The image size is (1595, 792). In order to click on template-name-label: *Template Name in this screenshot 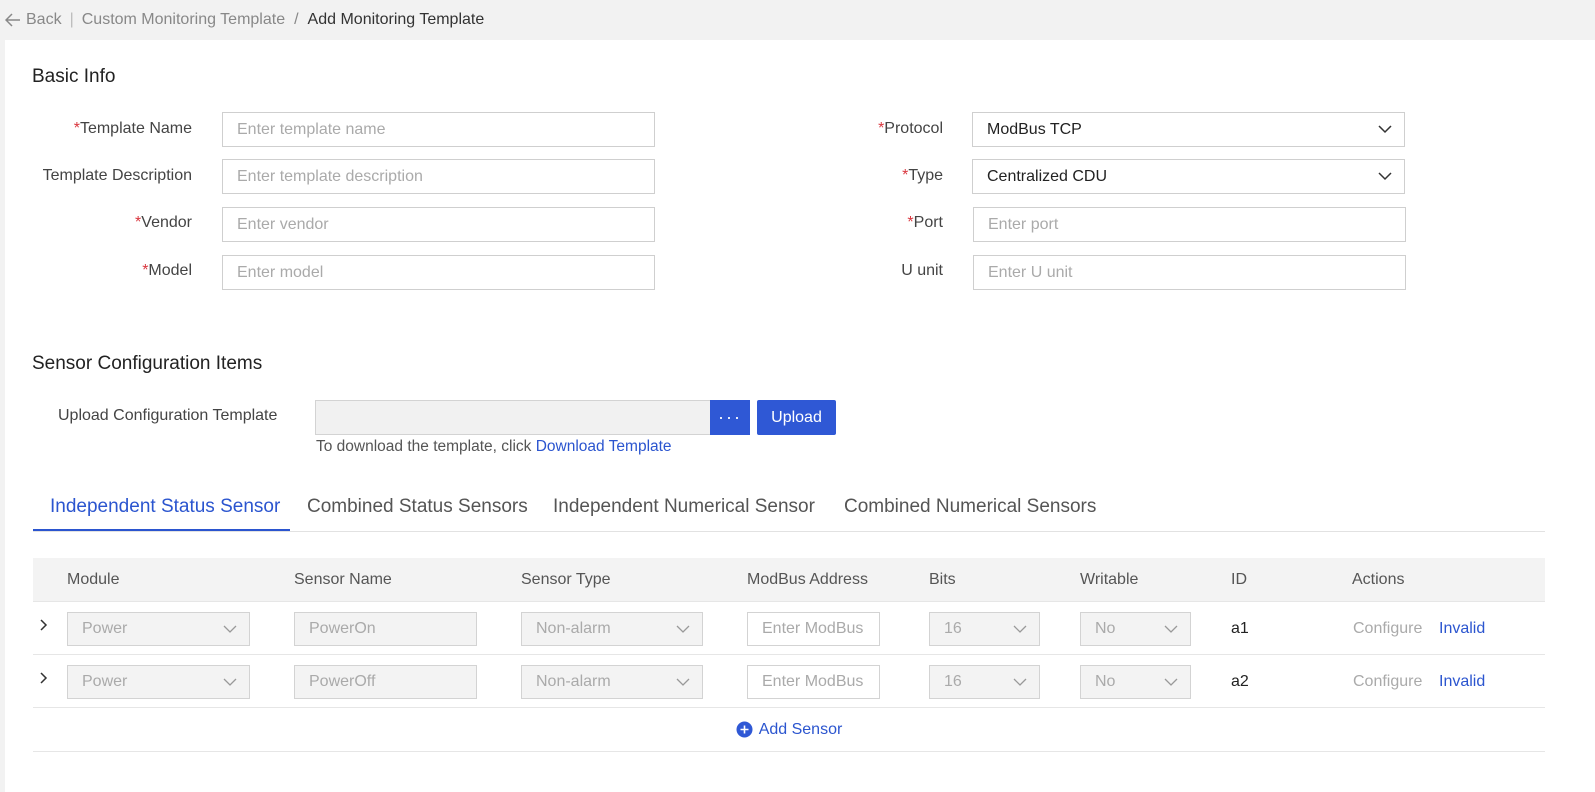, I will do `click(132, 128)`.